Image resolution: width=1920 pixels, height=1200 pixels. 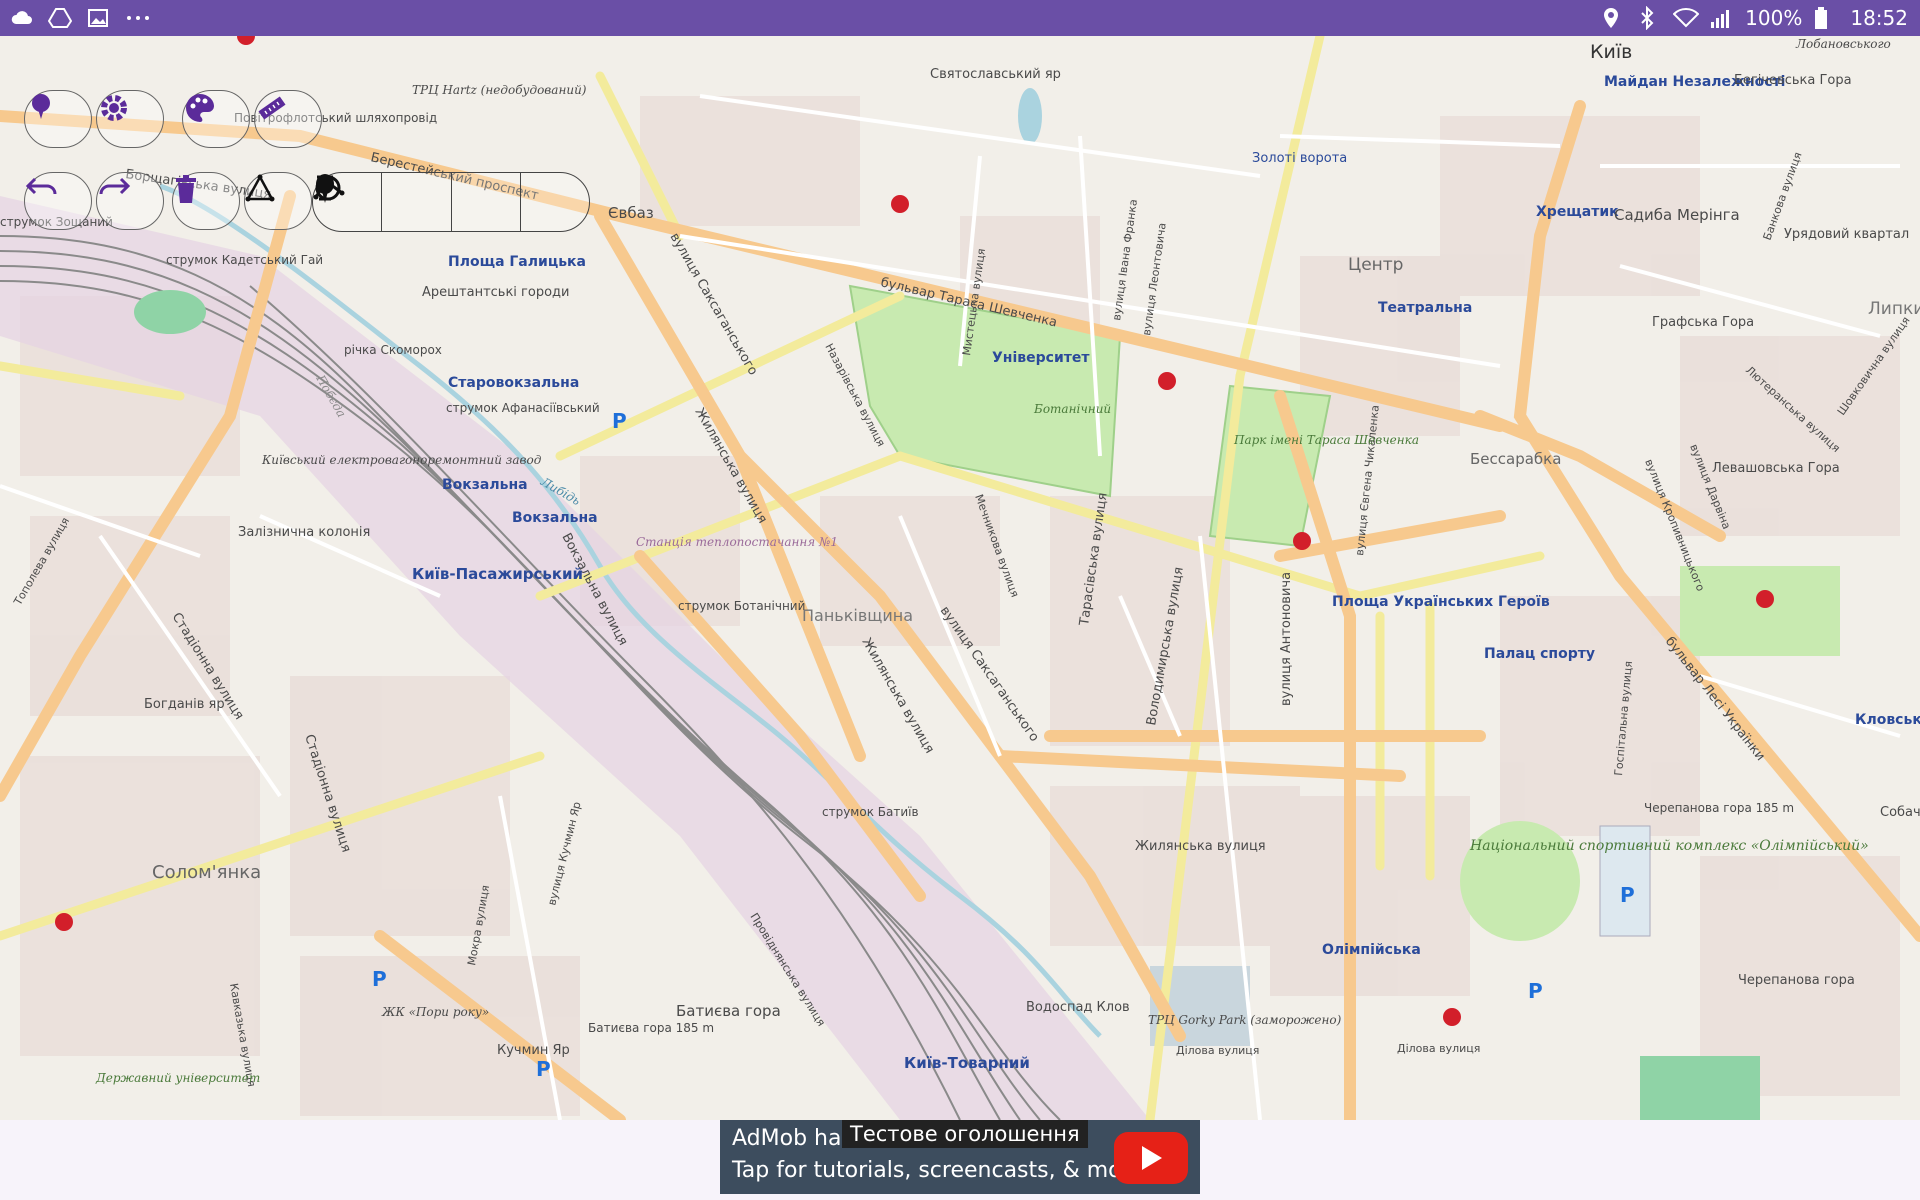 What do you see at coordinates (98, 18) in the screenshot?
I see `image-icon` at bounding box center [98, 18].